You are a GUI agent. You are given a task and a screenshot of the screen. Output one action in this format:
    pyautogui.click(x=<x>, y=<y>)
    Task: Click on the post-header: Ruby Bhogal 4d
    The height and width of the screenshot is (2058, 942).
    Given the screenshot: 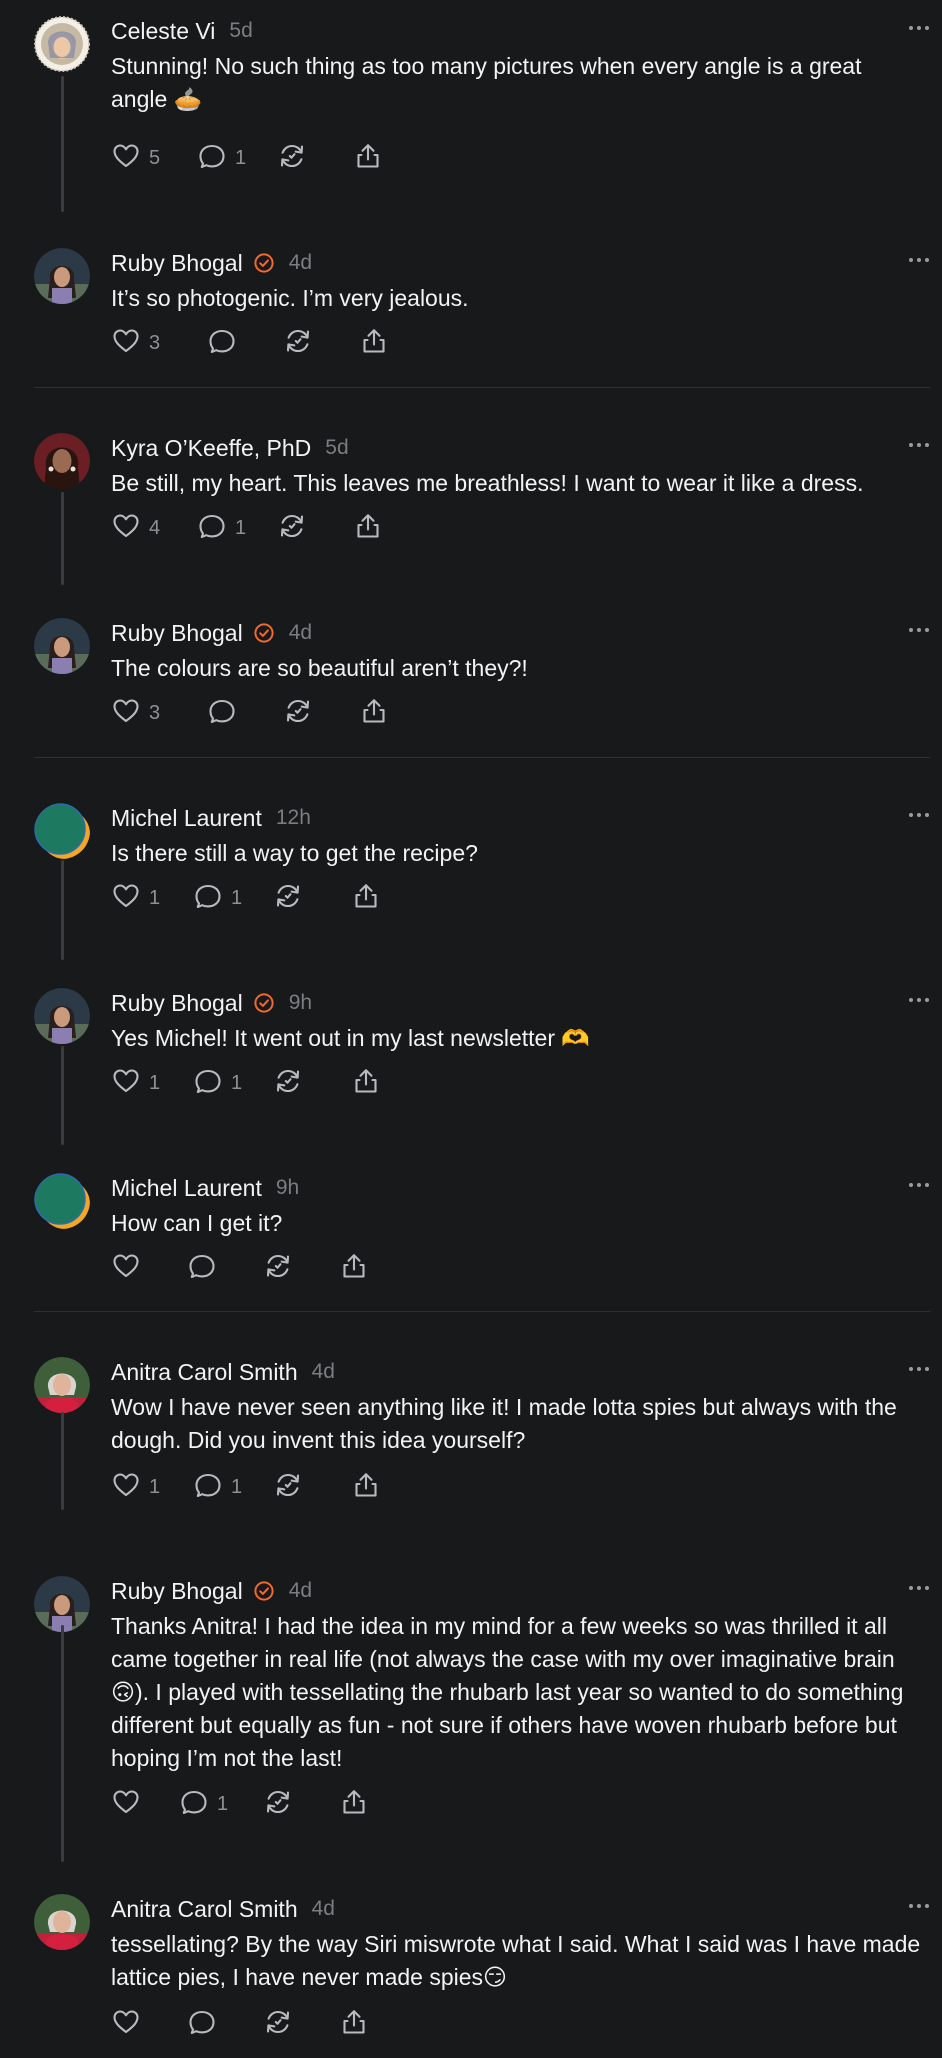 What is the action you would take?
    pyautogui.click(x=211, y=263)
    